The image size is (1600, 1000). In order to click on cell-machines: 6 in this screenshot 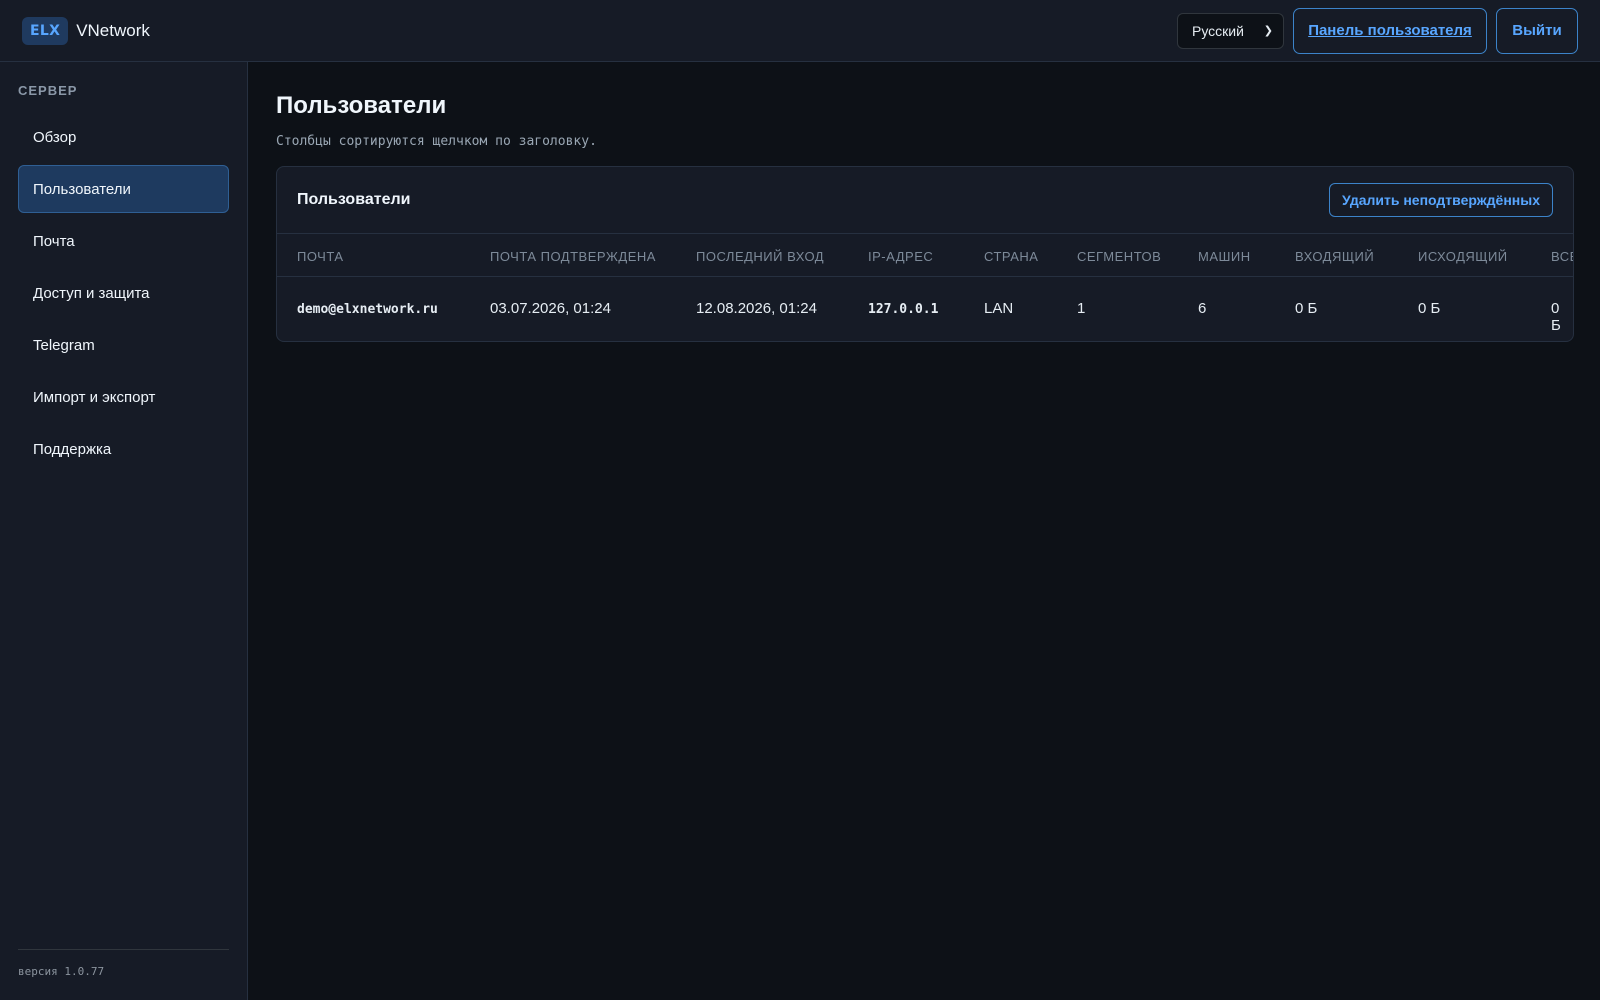, I will do `click(1202, 308)`.